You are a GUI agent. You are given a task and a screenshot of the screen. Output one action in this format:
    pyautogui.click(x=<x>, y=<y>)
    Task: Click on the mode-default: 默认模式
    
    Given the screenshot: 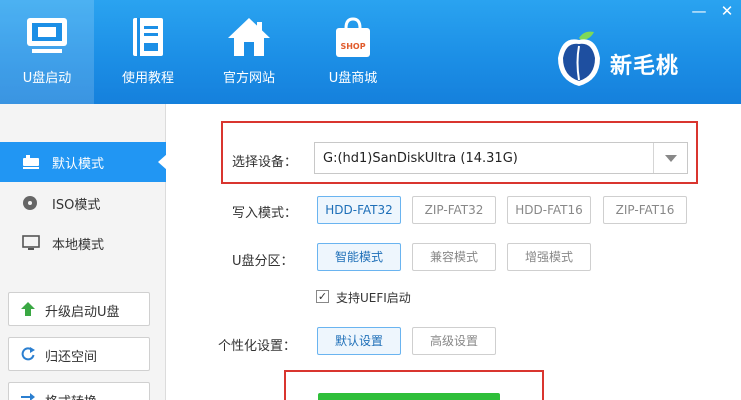 What is the action you would take?
    pyautogui.click(x=83, y=162)
    